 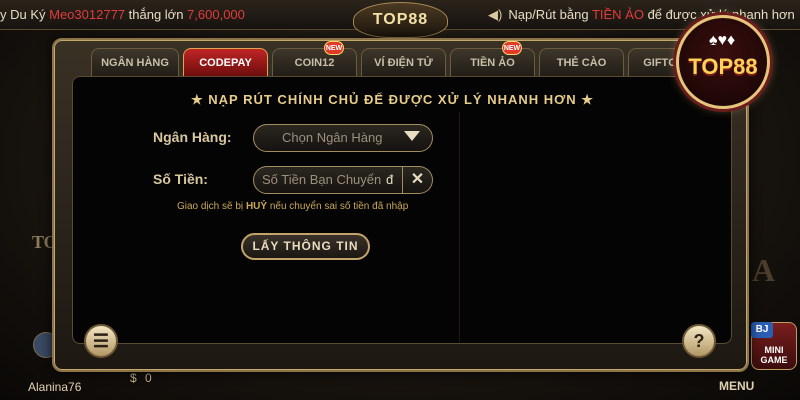 I want to click on win-ticker: y Du Ký Meo3012777 thắng lớn 7,600,000, so click(x=122, y=14).